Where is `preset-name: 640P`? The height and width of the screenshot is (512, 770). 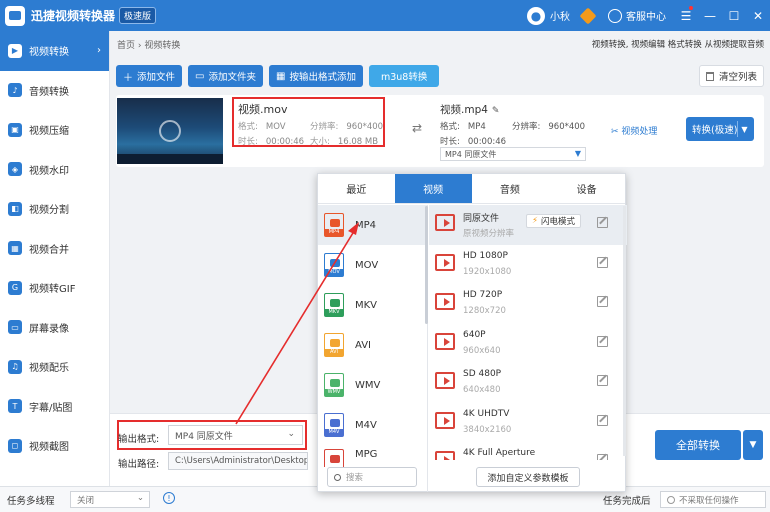
preset-name: 640P is located at coordinates (474, 334).